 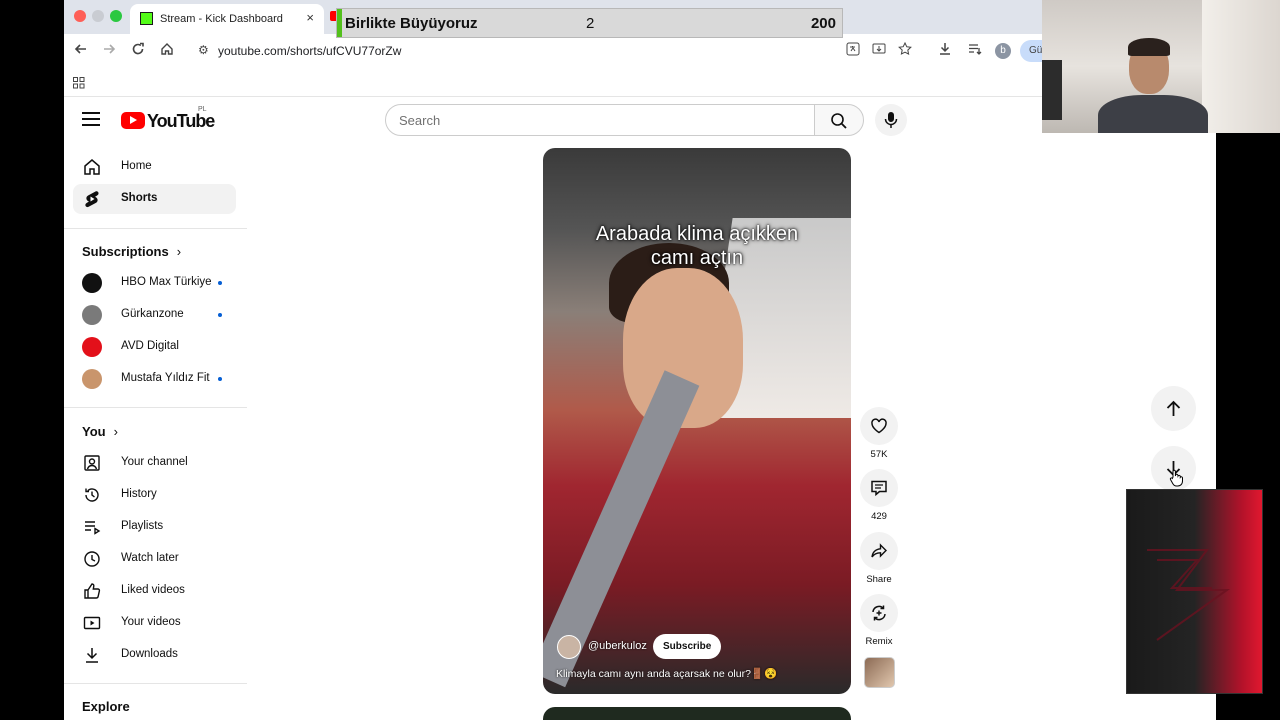 I want to click on reading-list-icon, so click(x=975, y=51).